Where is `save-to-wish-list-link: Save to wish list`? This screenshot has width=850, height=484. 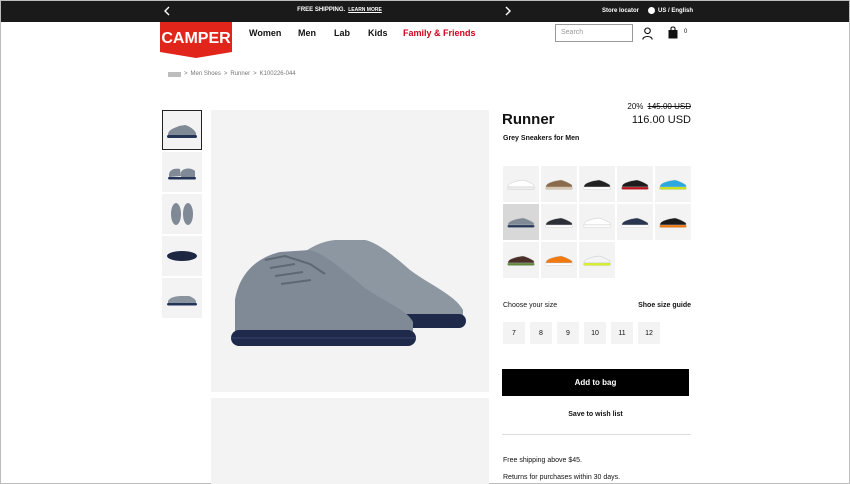
save-to-wish-list-link: Save to wish list is located at coordinates (595, 414).